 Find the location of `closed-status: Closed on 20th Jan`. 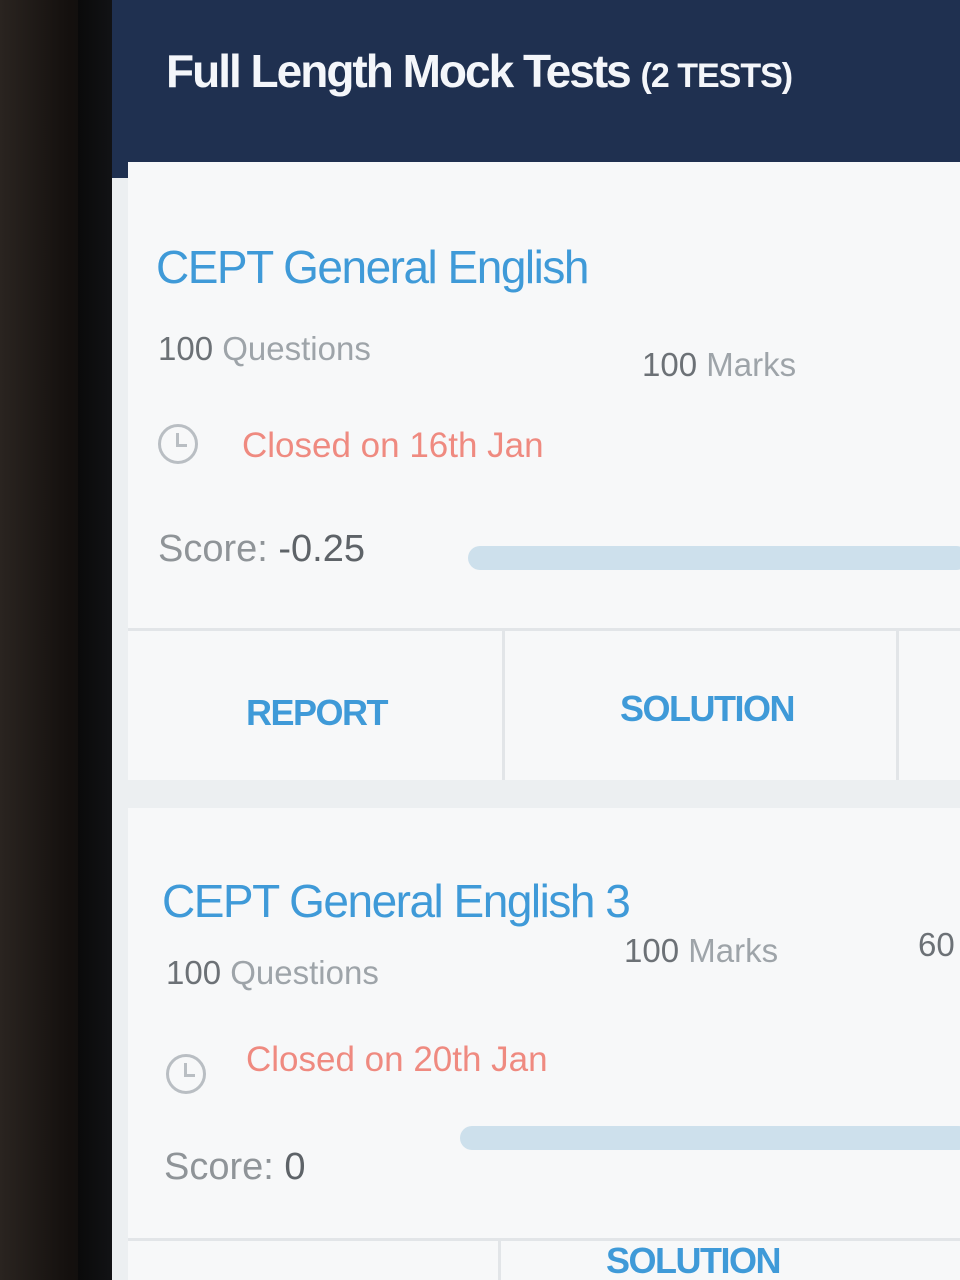

closed-status: Closed on 20th Jan is located at coordinates (397, 1059).